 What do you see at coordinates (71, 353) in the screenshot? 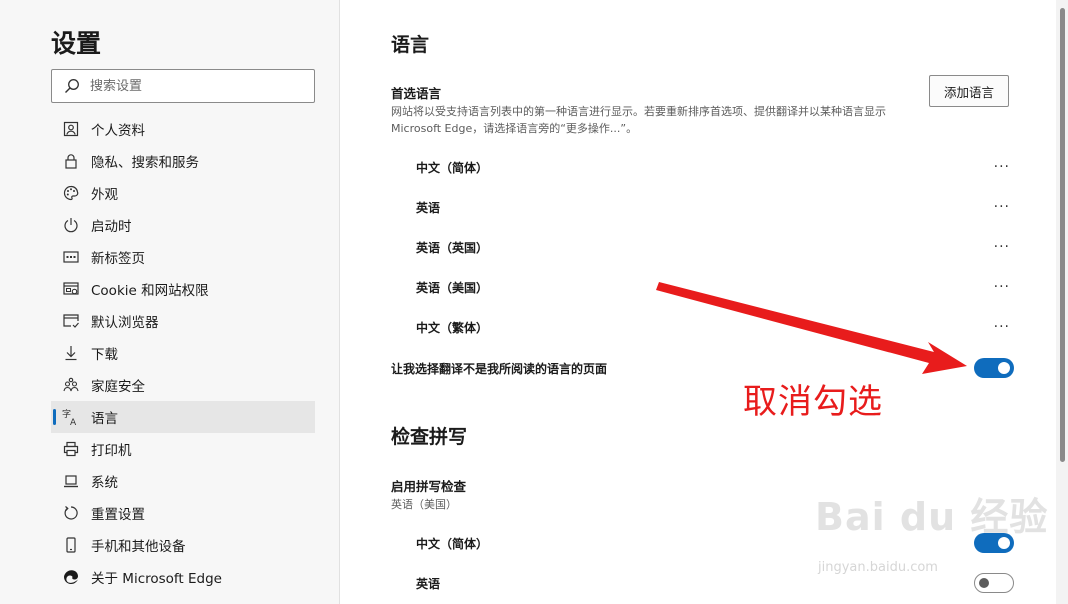
I see `download-icon` at bounding box center [71, 353].